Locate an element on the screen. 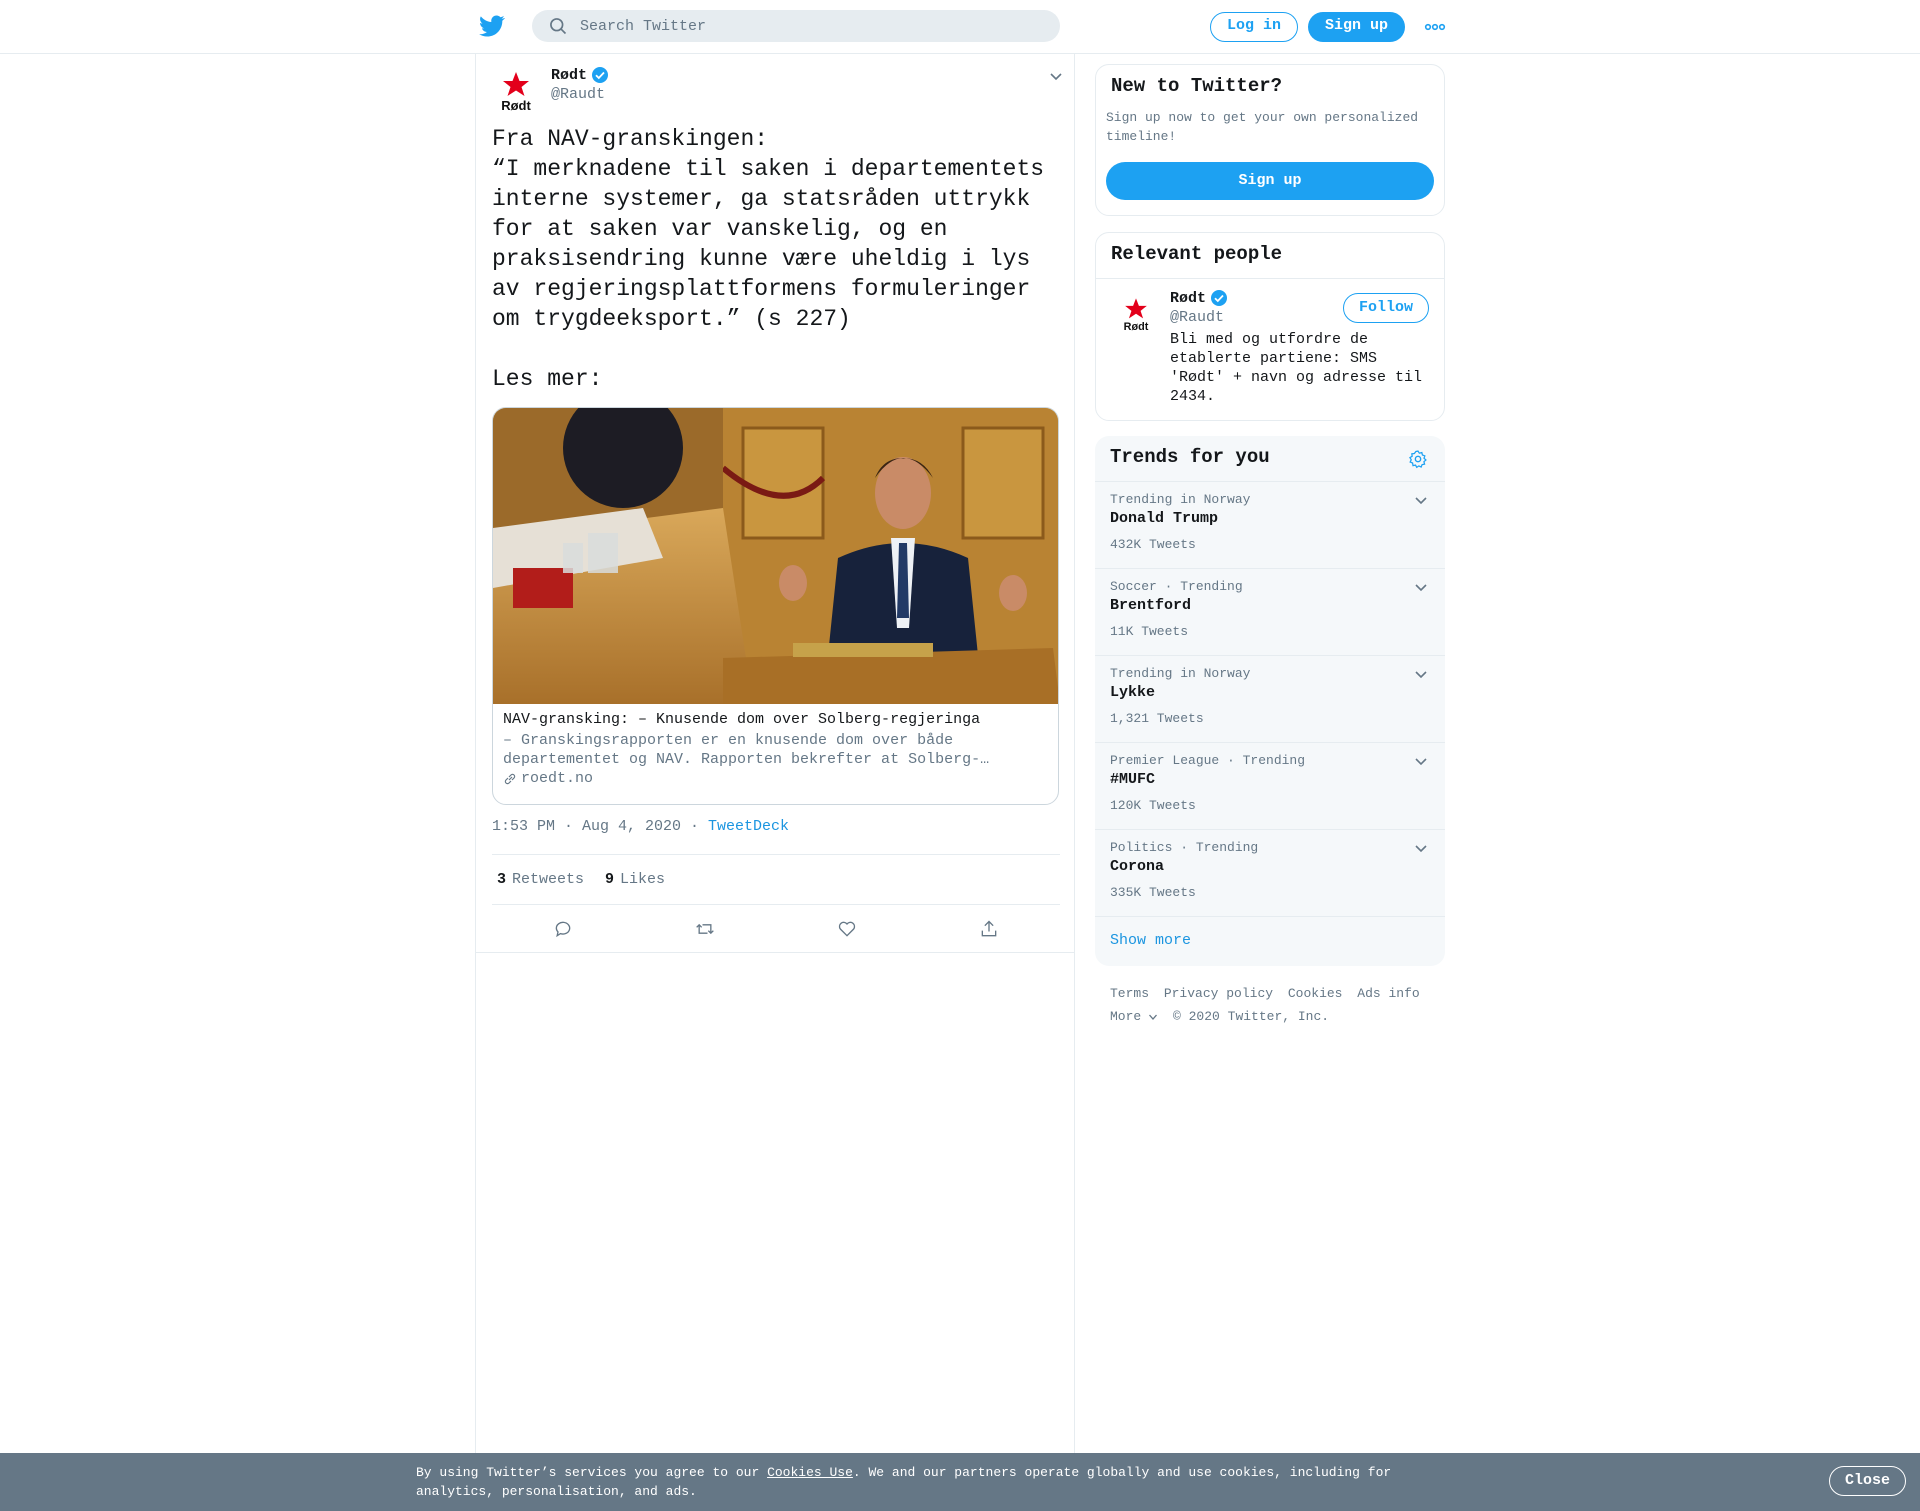 Image resolution: width=1920 pixels, height=1511 pixels. more-link: More is located at coordinates (1134, 1016).